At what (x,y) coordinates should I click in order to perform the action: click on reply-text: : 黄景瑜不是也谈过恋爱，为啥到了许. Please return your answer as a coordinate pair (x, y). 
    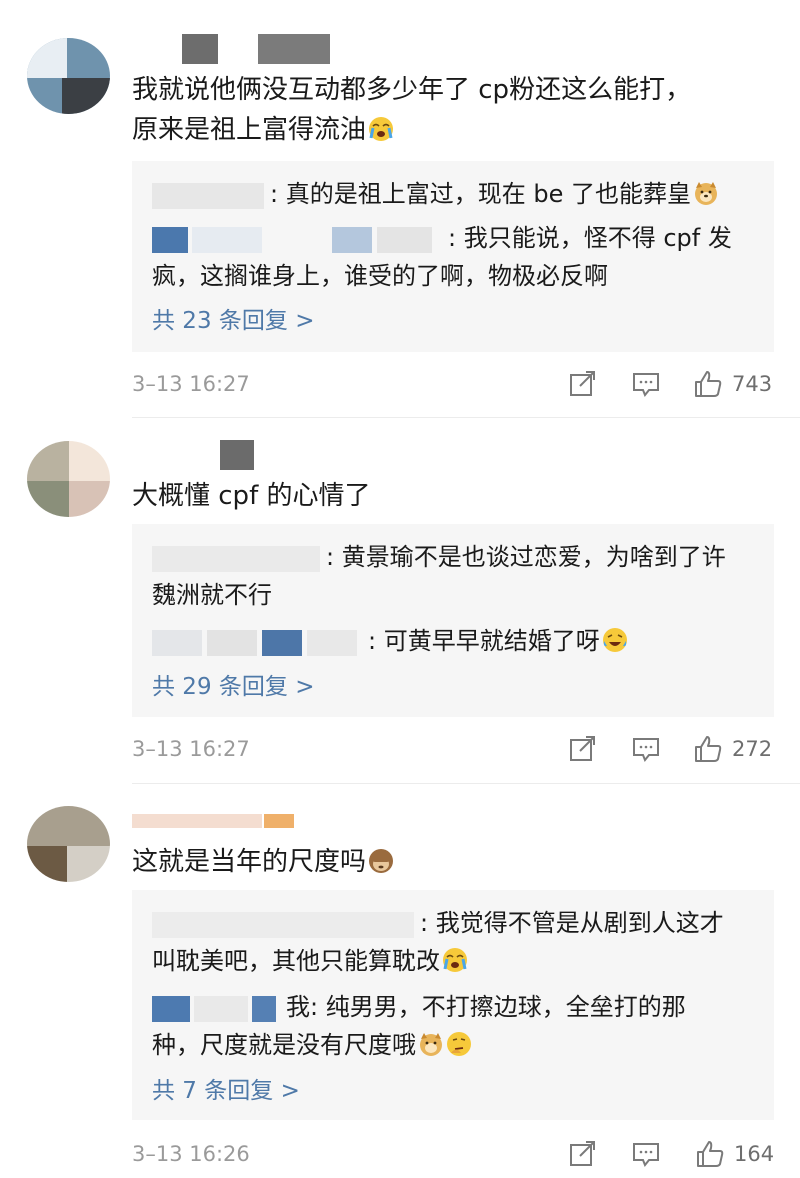
    Looking at the image, I should click on (526, 557).